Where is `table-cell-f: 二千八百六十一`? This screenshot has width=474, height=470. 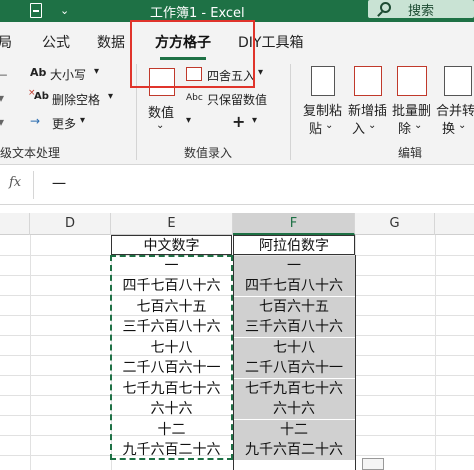
table-cell-f: 二千八百六十一 is located at coordinates (294, 368).